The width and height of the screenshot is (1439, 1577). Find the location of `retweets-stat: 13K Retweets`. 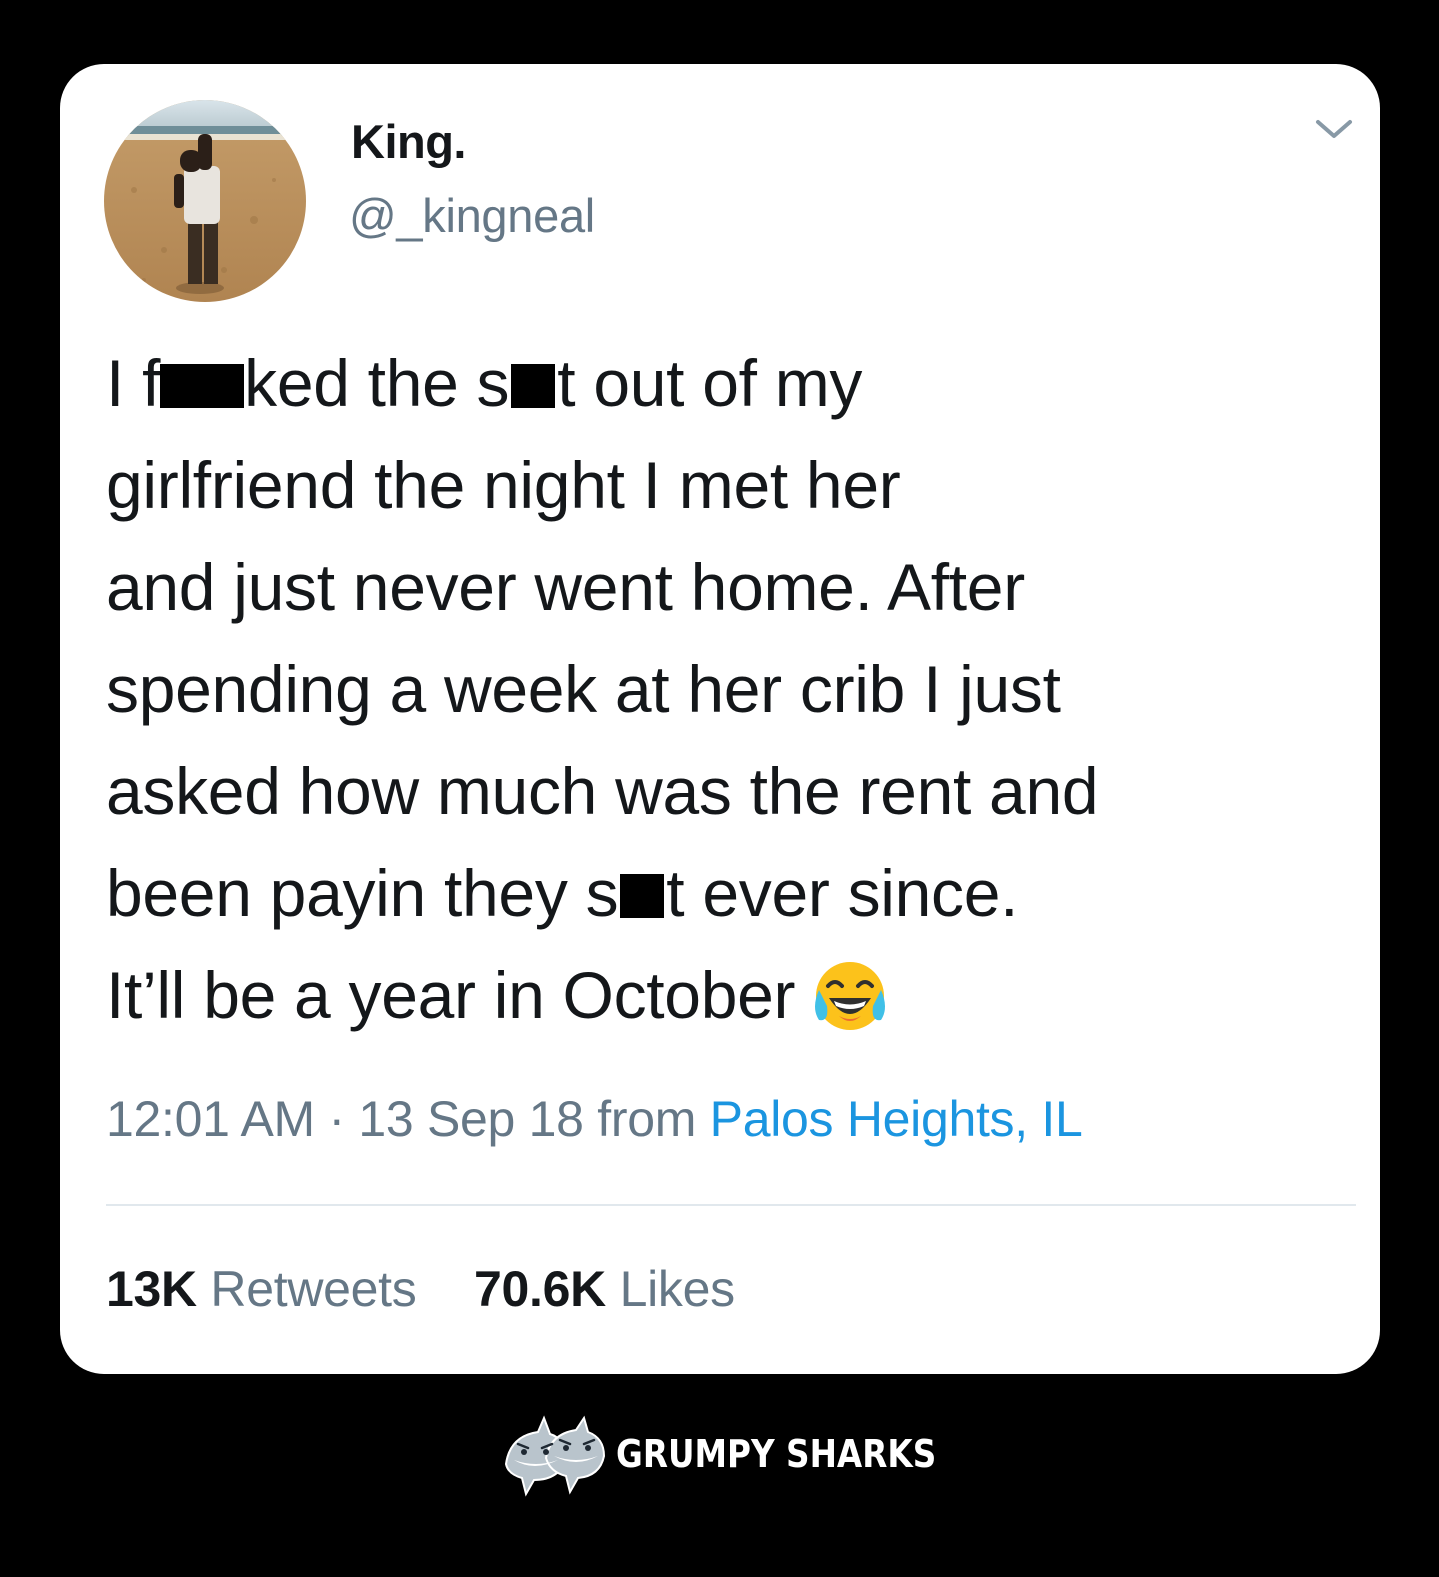

retweets-stat: 13K Retweets is located at coordinates (261, 1289).